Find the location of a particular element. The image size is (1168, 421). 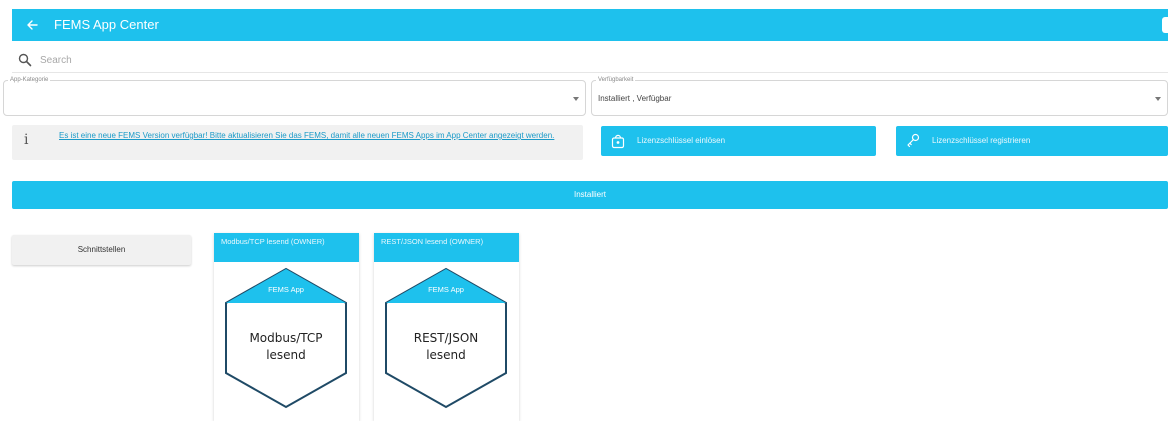

app-name-line-1: Modbus/TCP is located at coordinates (285, 338).